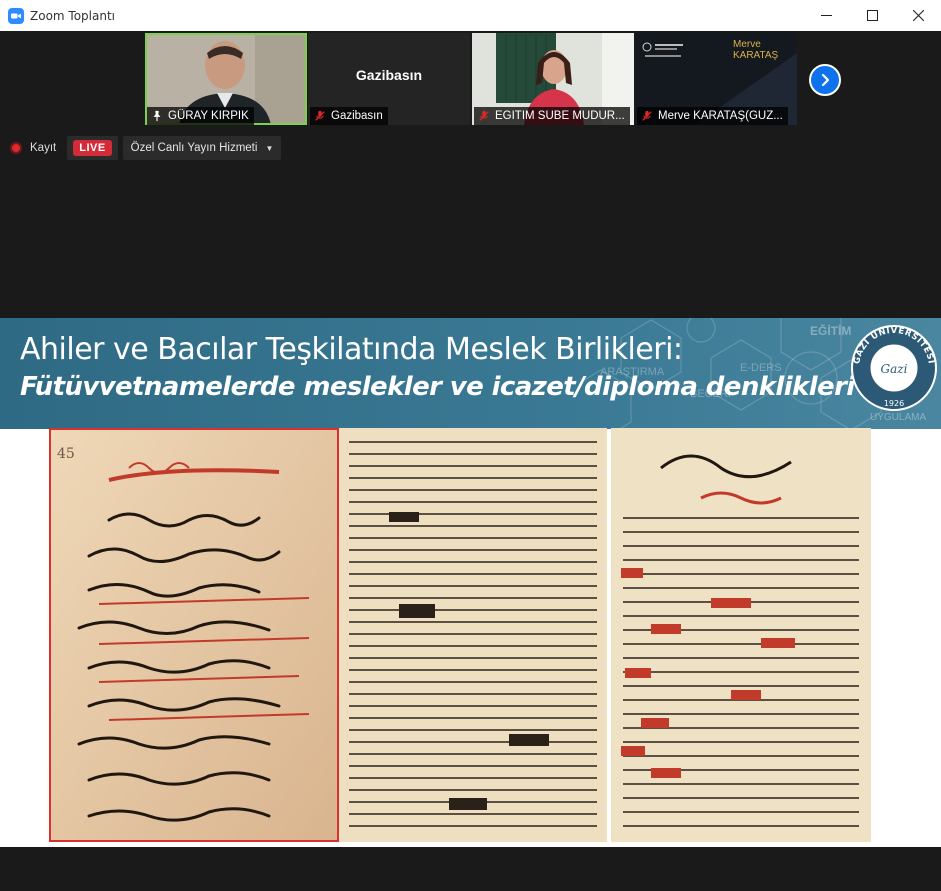 Image resolution: width=941 pixels, height=891 pixels. What do you see at coordinates (194, 148) in the screenshot?
I see `stream-service-label: Özel Canlı Yayın Hizmeti` at bounding box center [194, 148].